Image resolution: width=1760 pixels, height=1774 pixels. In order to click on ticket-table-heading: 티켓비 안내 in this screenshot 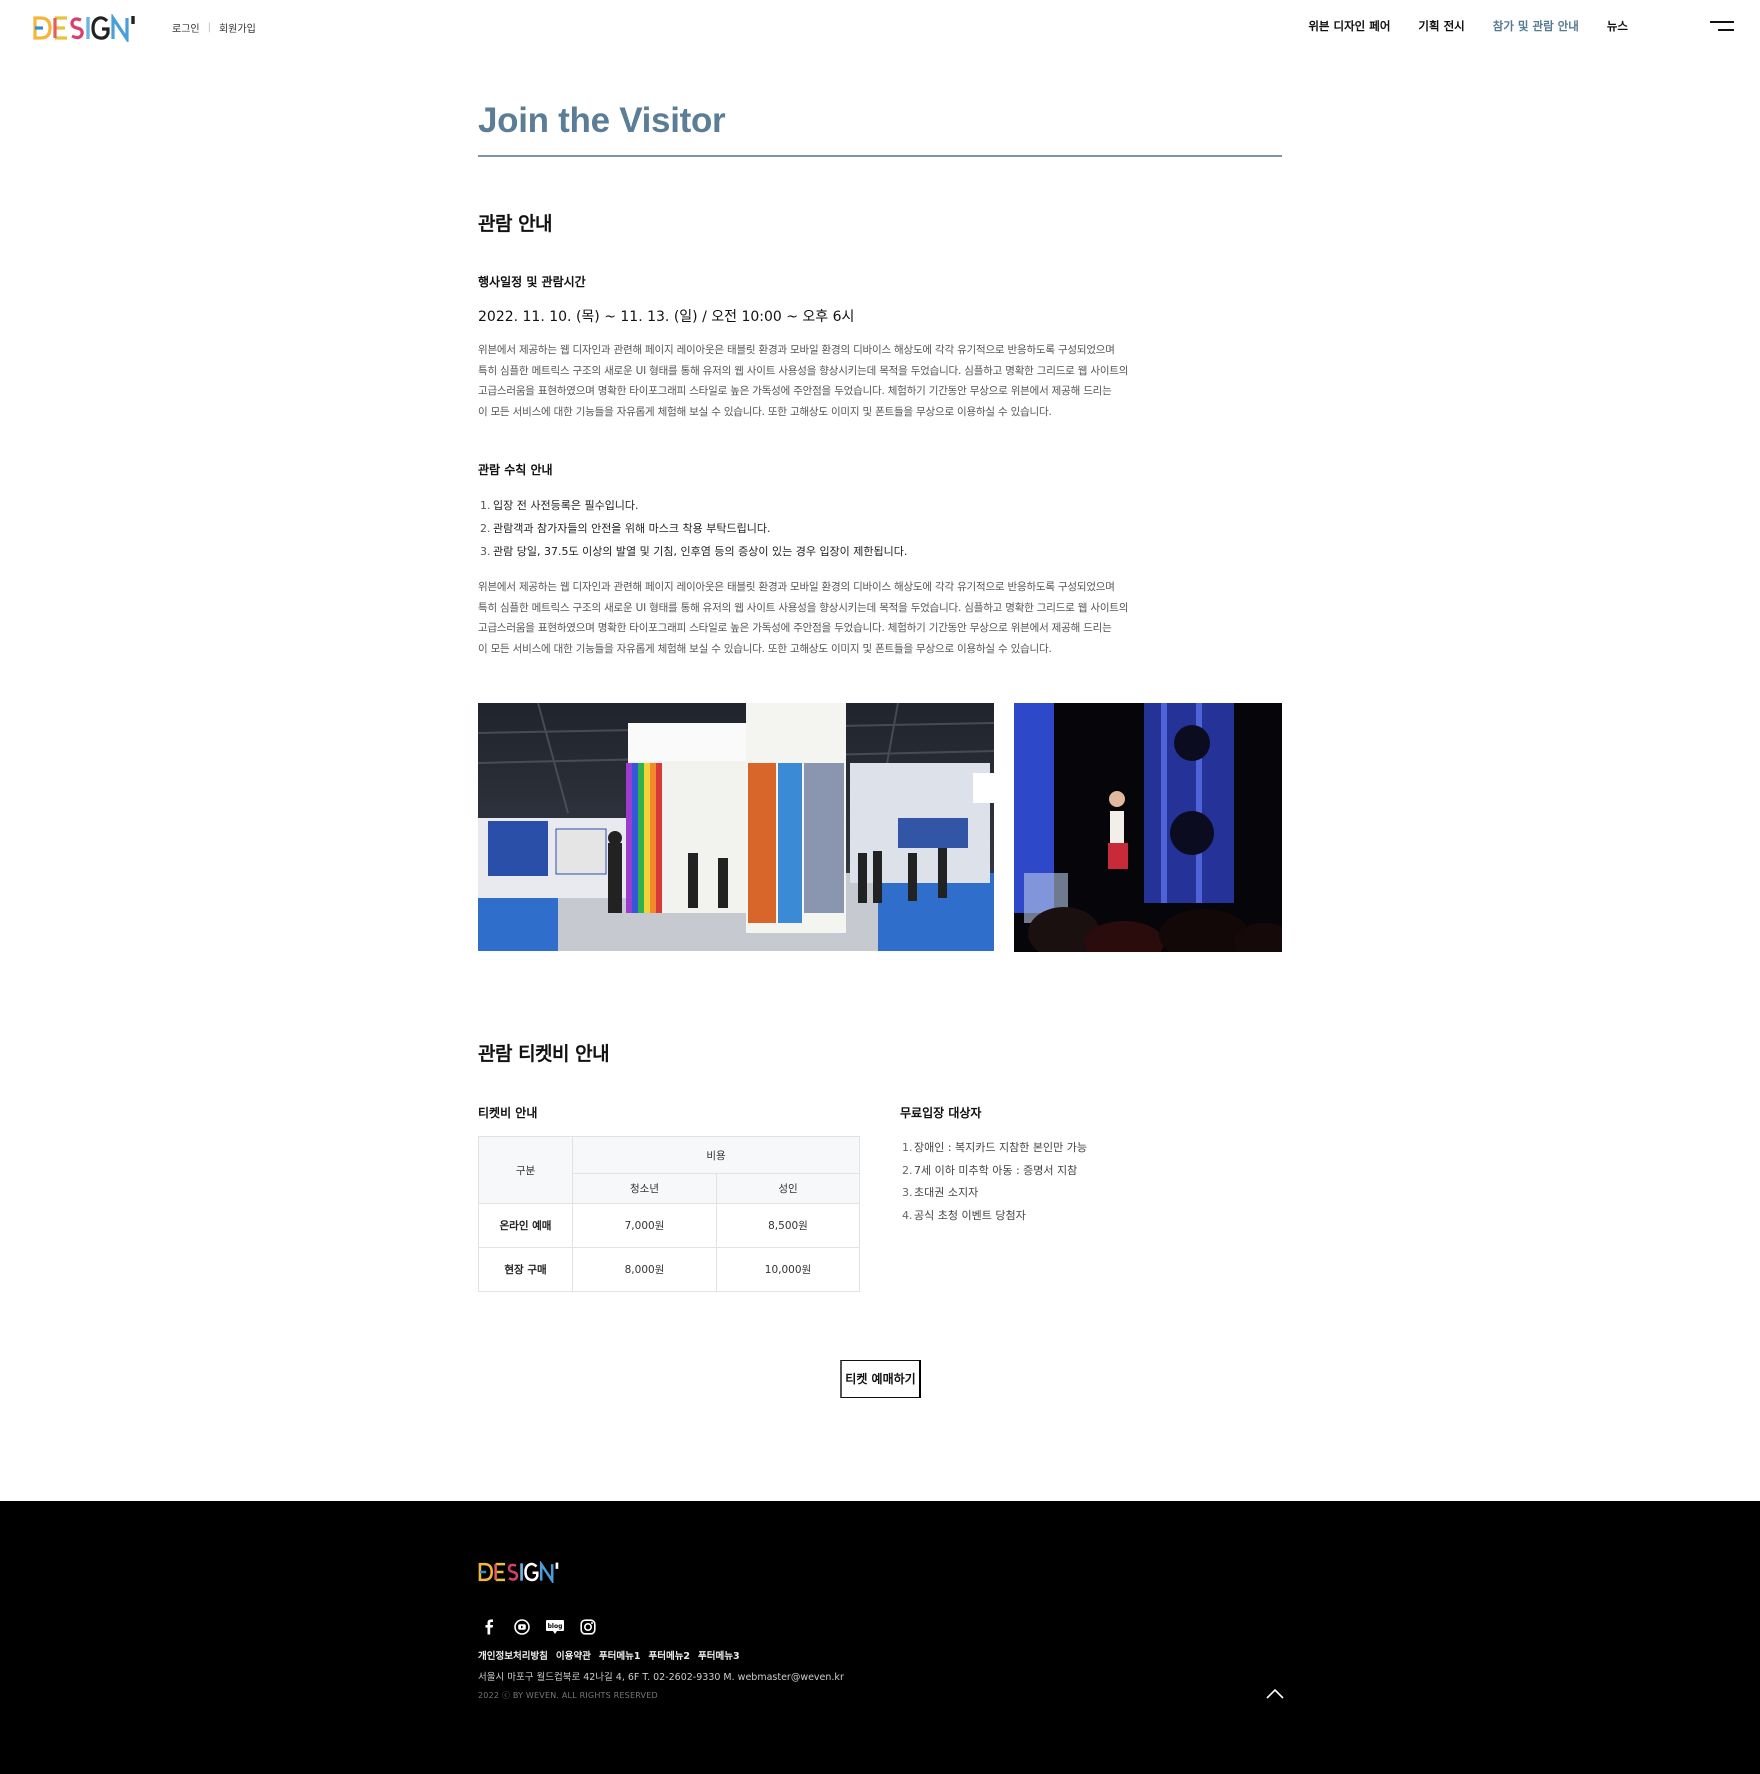, I will do `click(508, 1113)`.